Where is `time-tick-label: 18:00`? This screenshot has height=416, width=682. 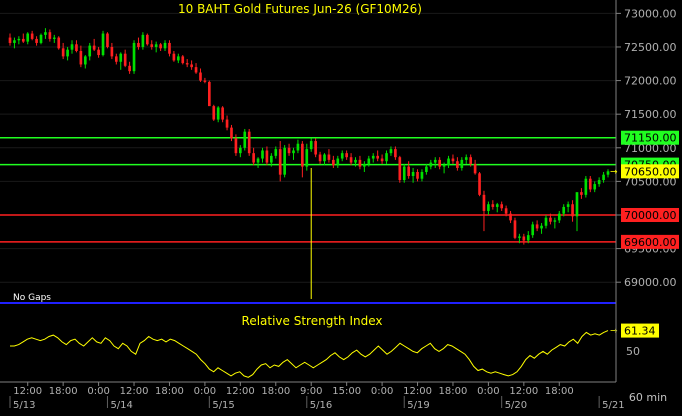
time-tick-label: 18:00 is located at coordinates (169, 391).